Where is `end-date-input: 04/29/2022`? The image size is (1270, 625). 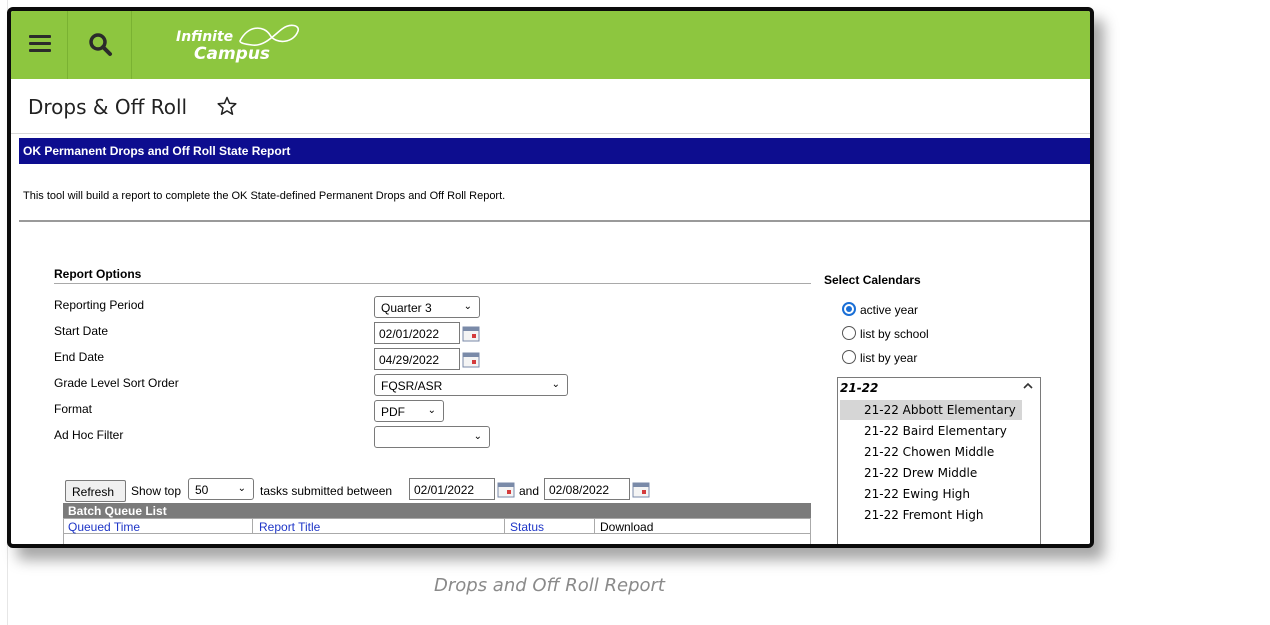 end-date-input: 04/29/2022 is located at coordinates (417, 359).